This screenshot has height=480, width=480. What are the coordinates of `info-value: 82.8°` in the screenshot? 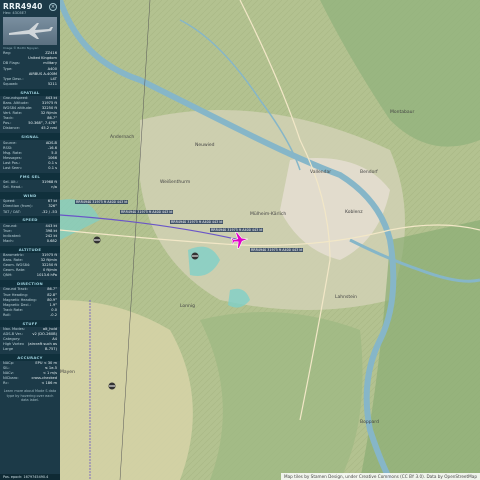 It's located at (52, 294).